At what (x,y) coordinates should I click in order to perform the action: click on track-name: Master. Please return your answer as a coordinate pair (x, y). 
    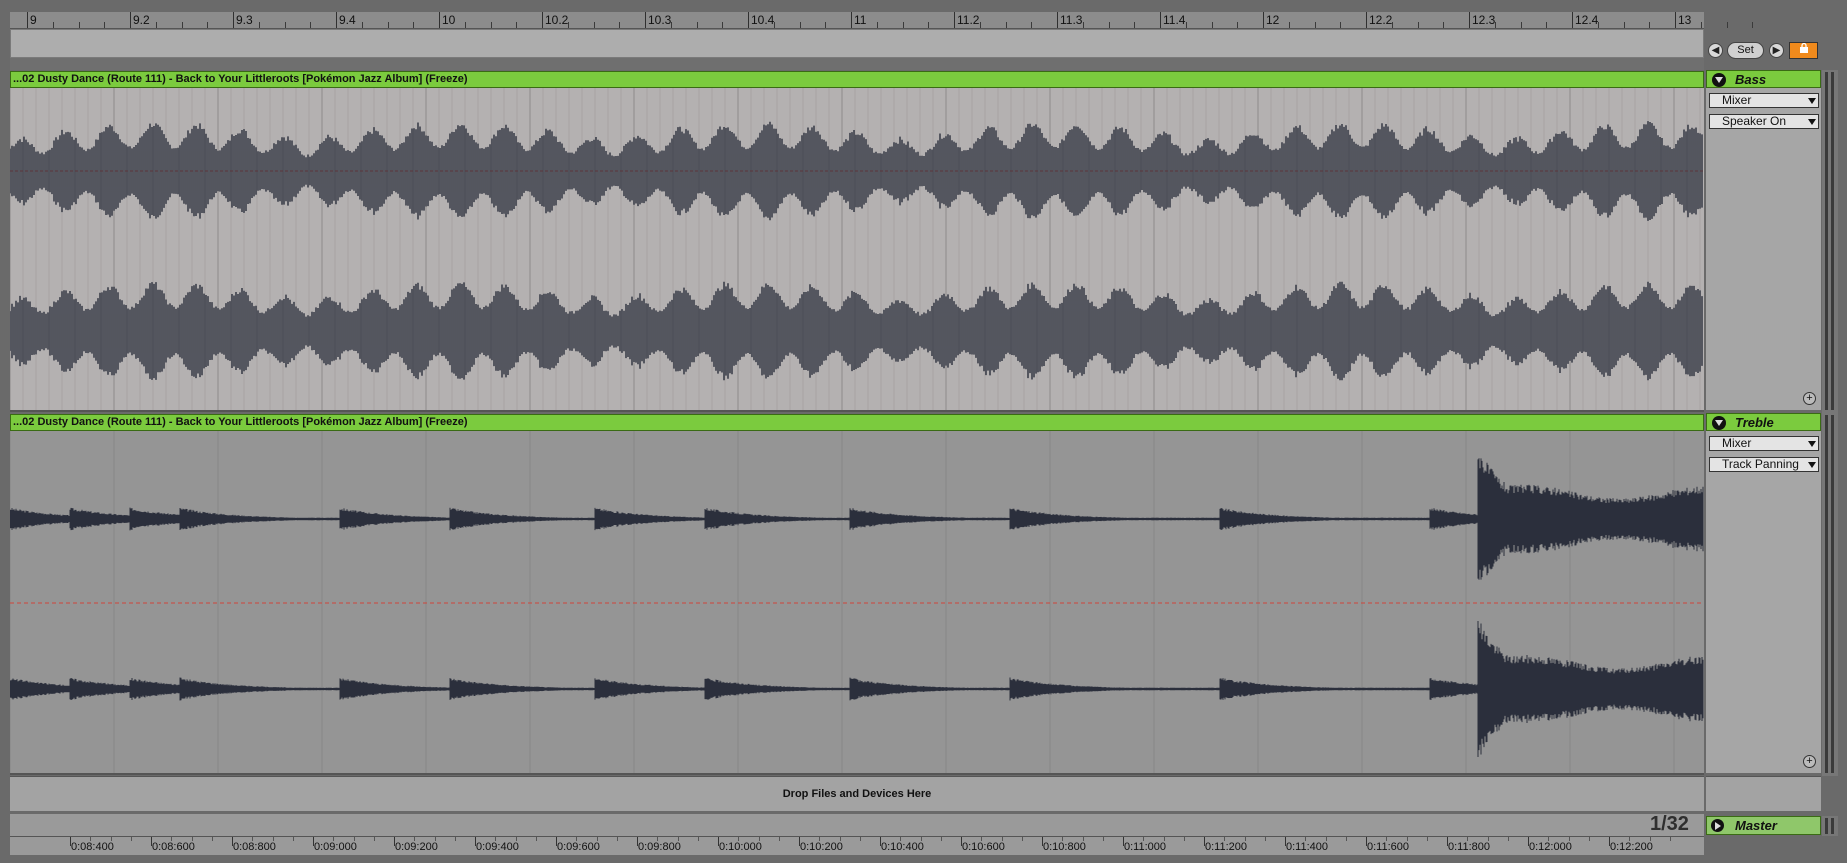
    Looking at the image, I should click on (1756, 825).